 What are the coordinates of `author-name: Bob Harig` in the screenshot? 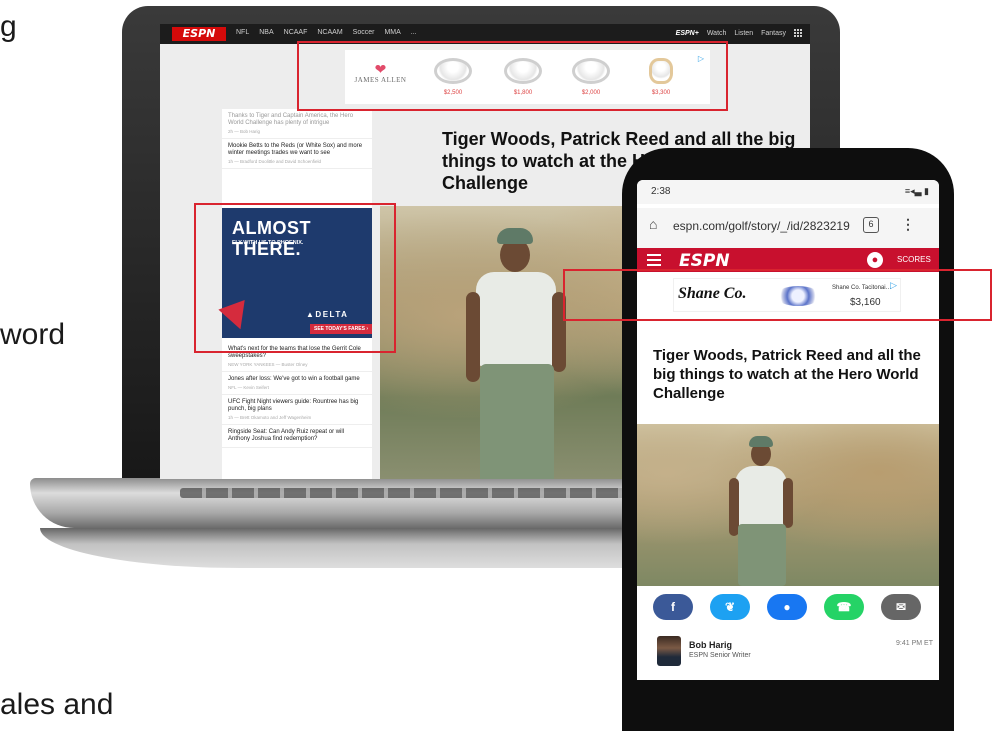 It's located at (710, 645).